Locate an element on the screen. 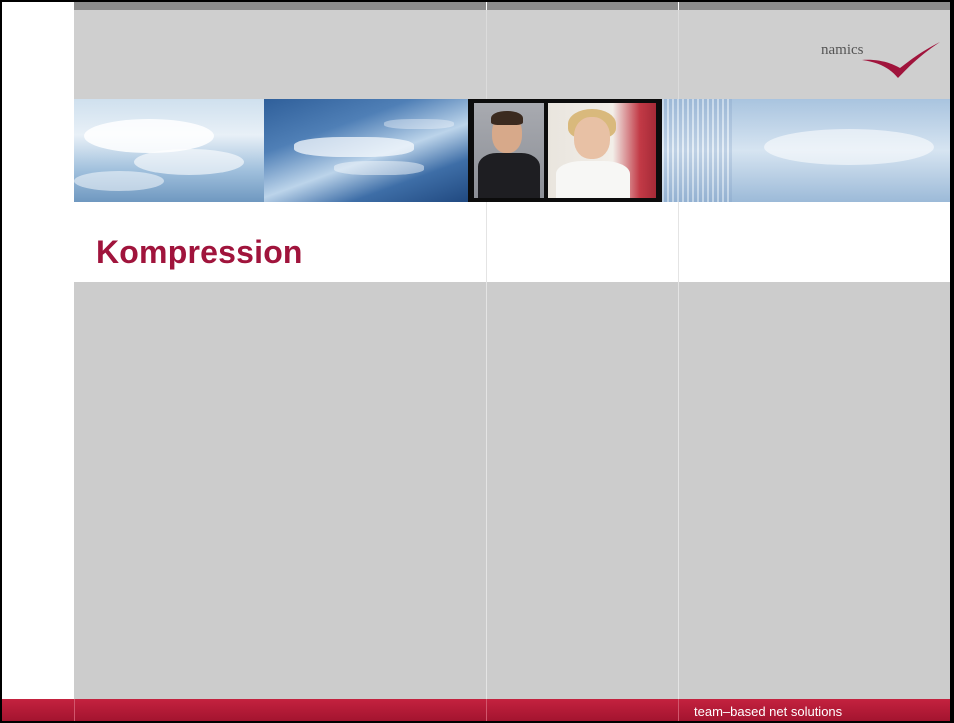 The width and height of the screenshot is (954, 723). striped-overlay is located at coordinates (697, 150).